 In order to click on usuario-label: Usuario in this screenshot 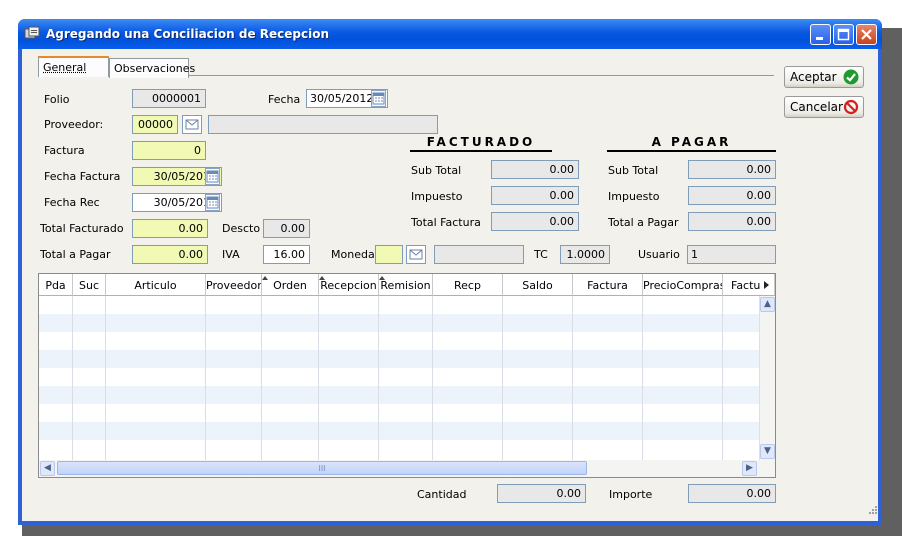, I will do `click(659, 254)`.